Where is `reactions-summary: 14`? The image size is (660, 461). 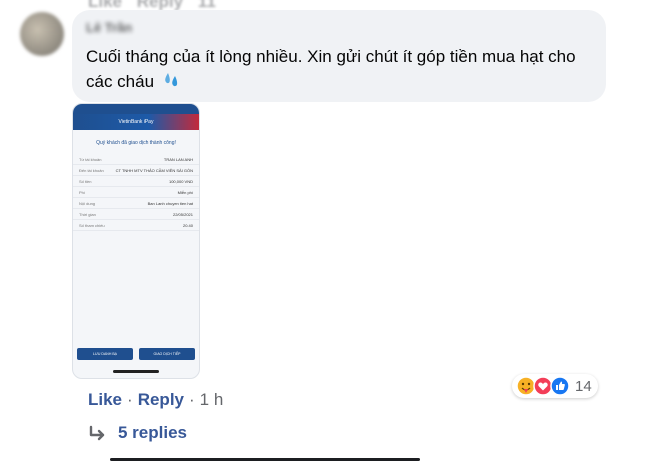
reactions-summary: 14 is located at coordinates (555, 386).